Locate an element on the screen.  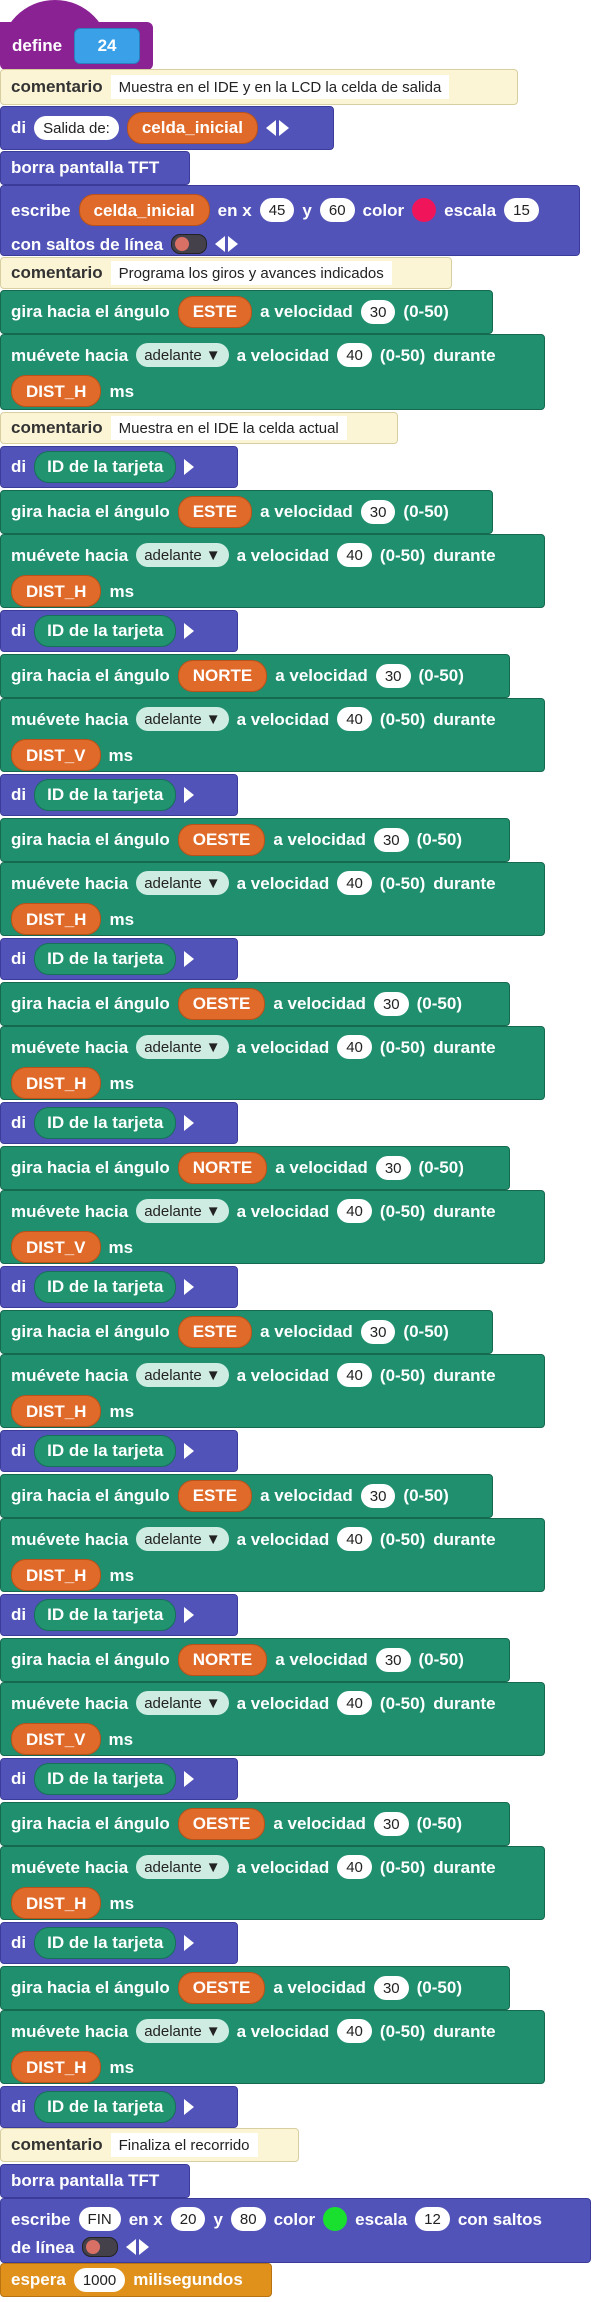
wait-block: espera 1000 milisegundos is located at coordinates (136, 2280).